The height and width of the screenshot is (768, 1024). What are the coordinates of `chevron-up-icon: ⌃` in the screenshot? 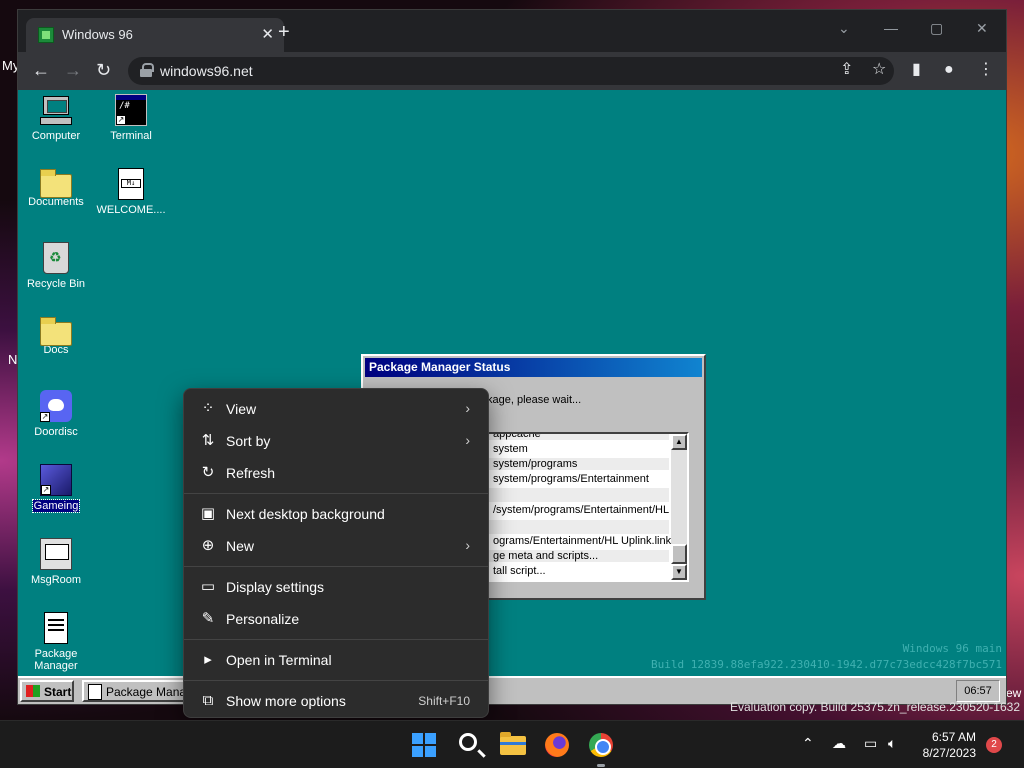 It's located at (808, 743).